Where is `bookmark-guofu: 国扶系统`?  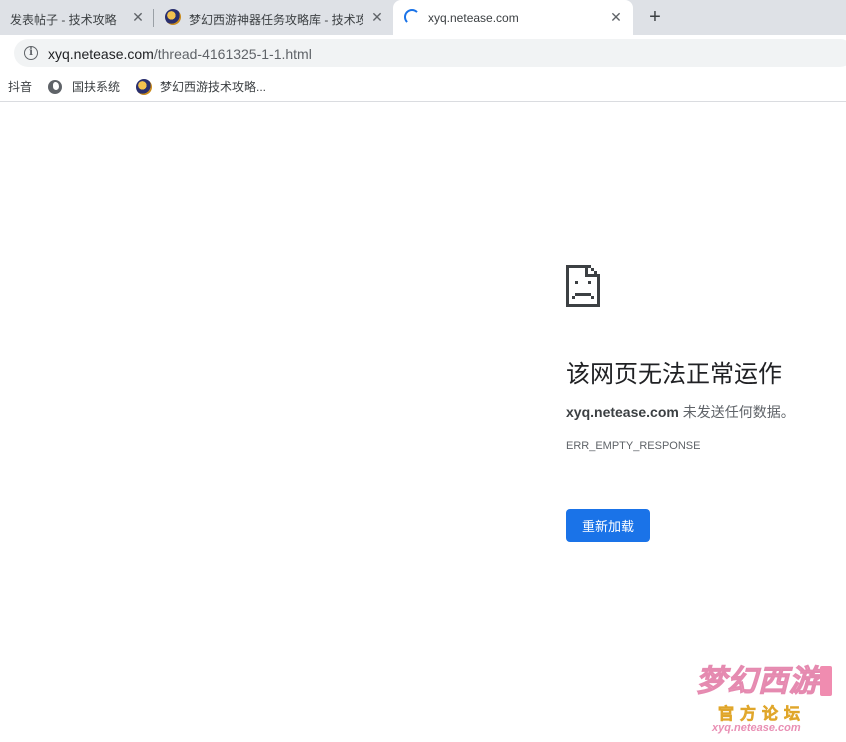
bookmark-guofu: 国扶系统 is located at coordinates (84, 86).